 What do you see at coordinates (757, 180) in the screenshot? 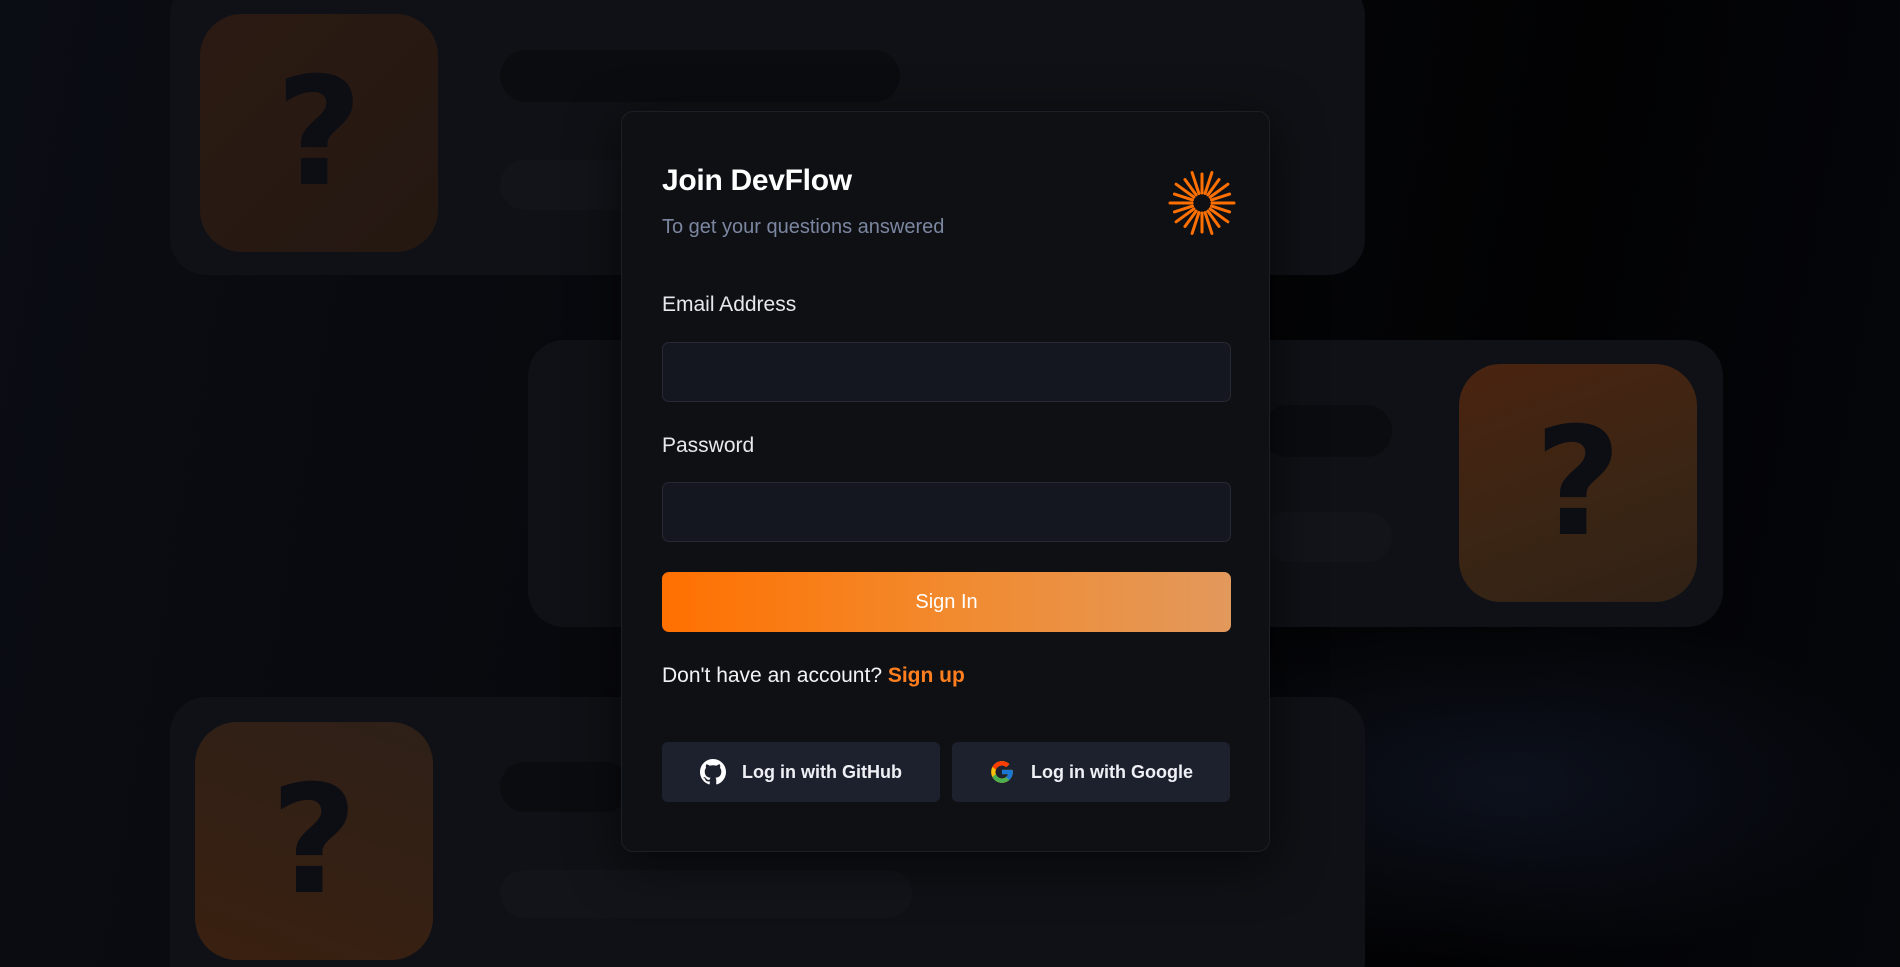
I see `page-title: Join DevFlow` at bounding box center [757, 180].